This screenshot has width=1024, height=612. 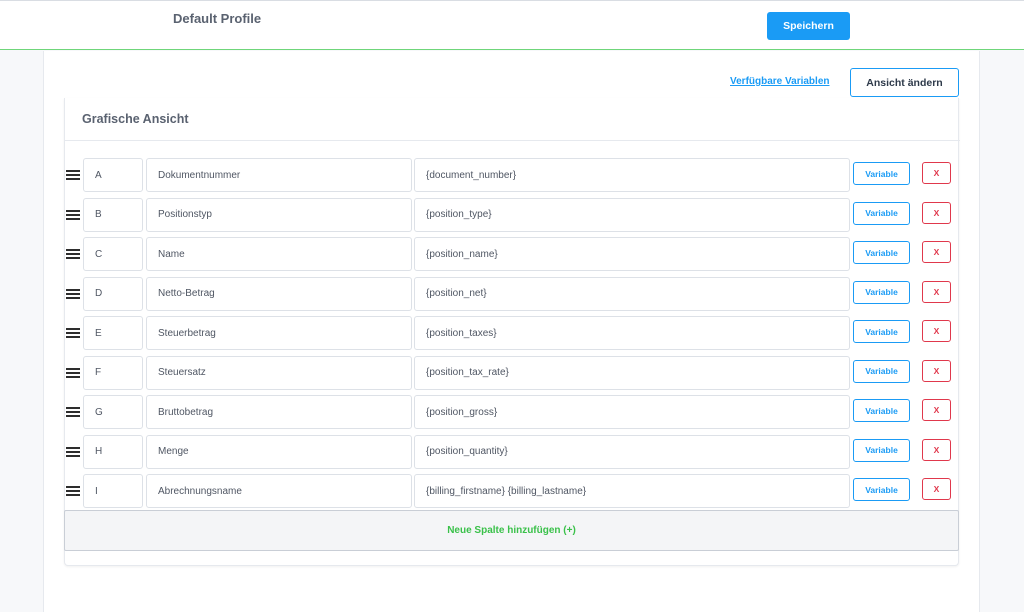 I want to click on column-name-field: Steuerbetrag, so click(x=279, y=333).